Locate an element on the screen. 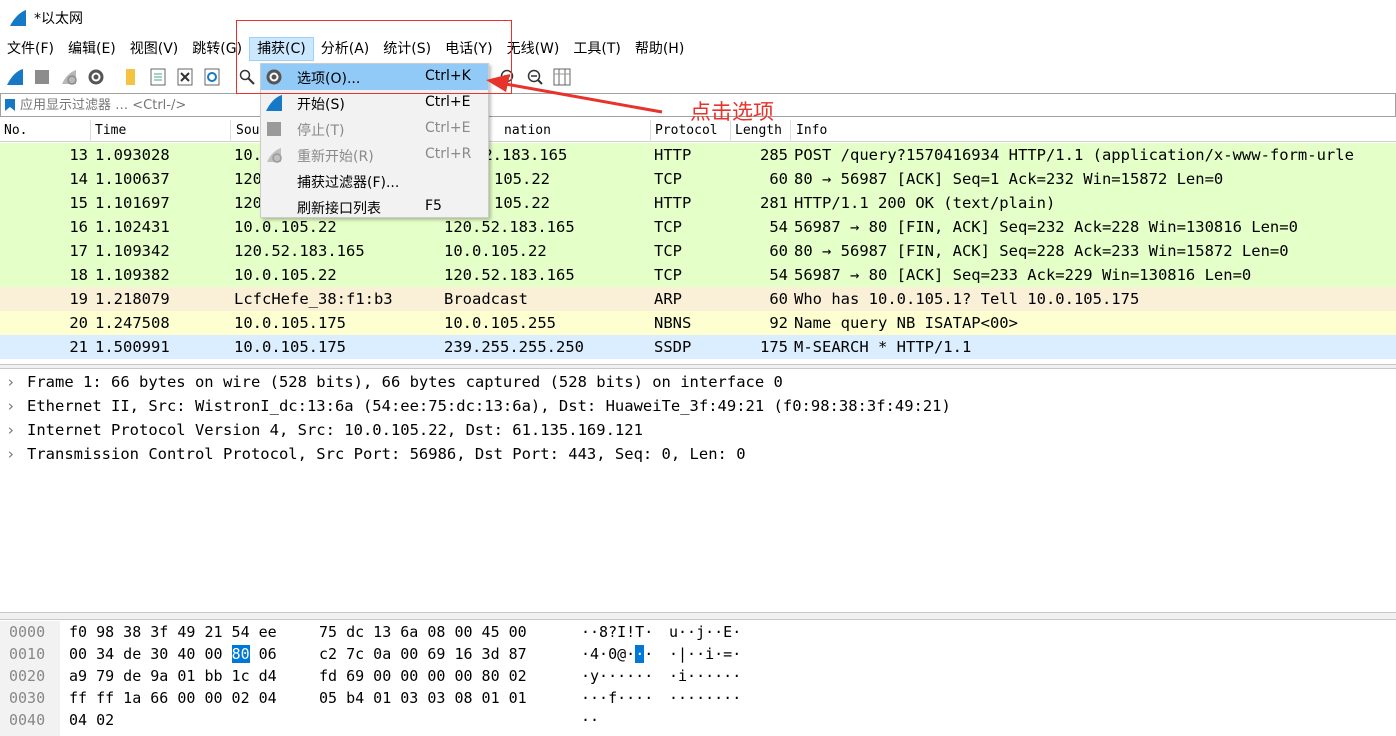  hex-ascii: ·i······ is located at coordinates (705, 676).